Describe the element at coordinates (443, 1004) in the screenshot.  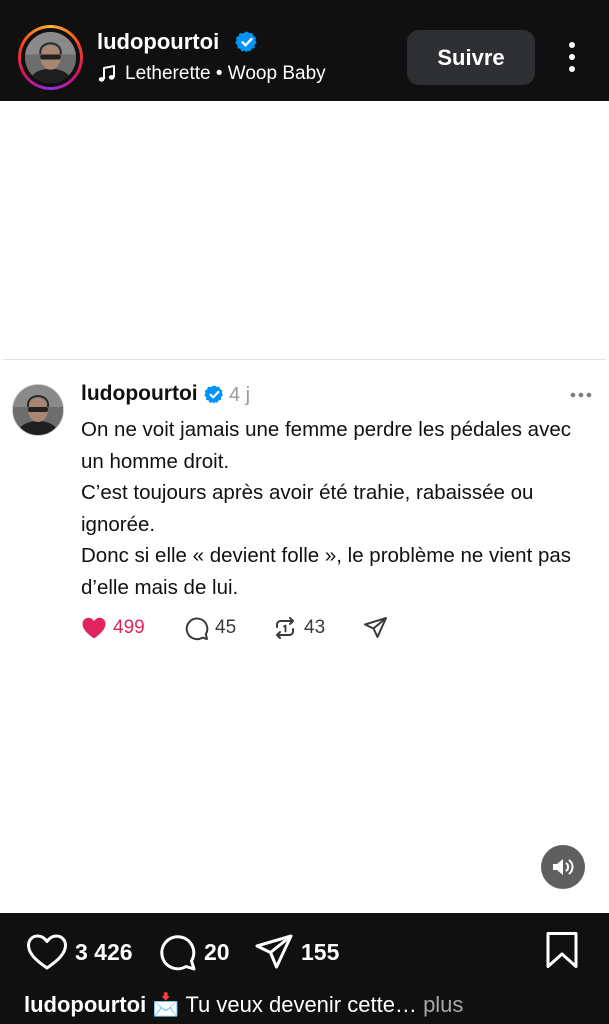
I see `caption-more-link: plus` at that location.